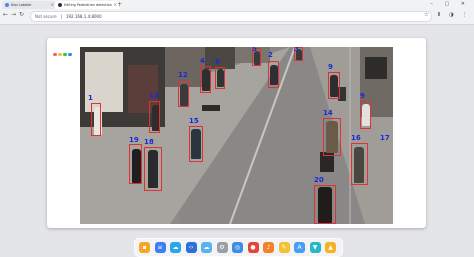  Describe the element at coordinates (356, 138) in the screenshot. I see `bbox-label: 16` at that location.